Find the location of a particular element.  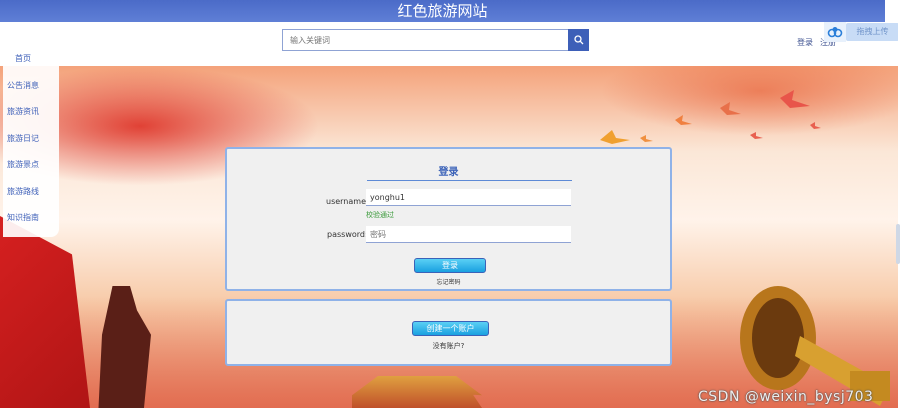

search-icon is located at coordinates (578, 40).